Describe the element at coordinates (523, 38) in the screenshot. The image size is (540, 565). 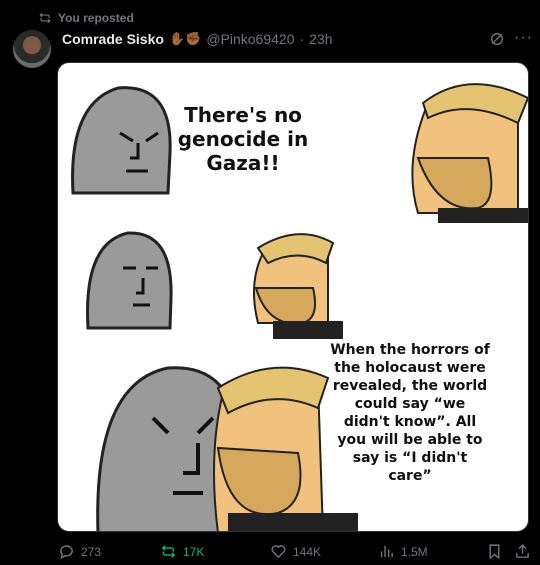
I see `more-options-icon: ···` at that location.